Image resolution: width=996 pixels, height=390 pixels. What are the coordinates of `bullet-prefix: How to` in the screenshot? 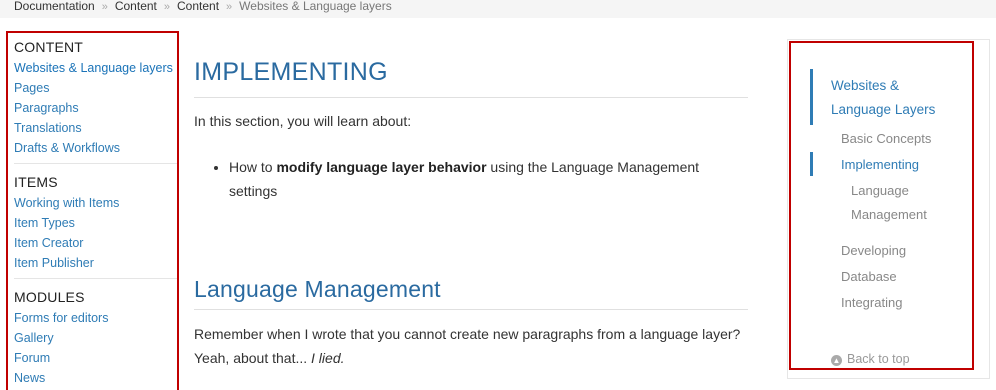 It's located at (253, 167).